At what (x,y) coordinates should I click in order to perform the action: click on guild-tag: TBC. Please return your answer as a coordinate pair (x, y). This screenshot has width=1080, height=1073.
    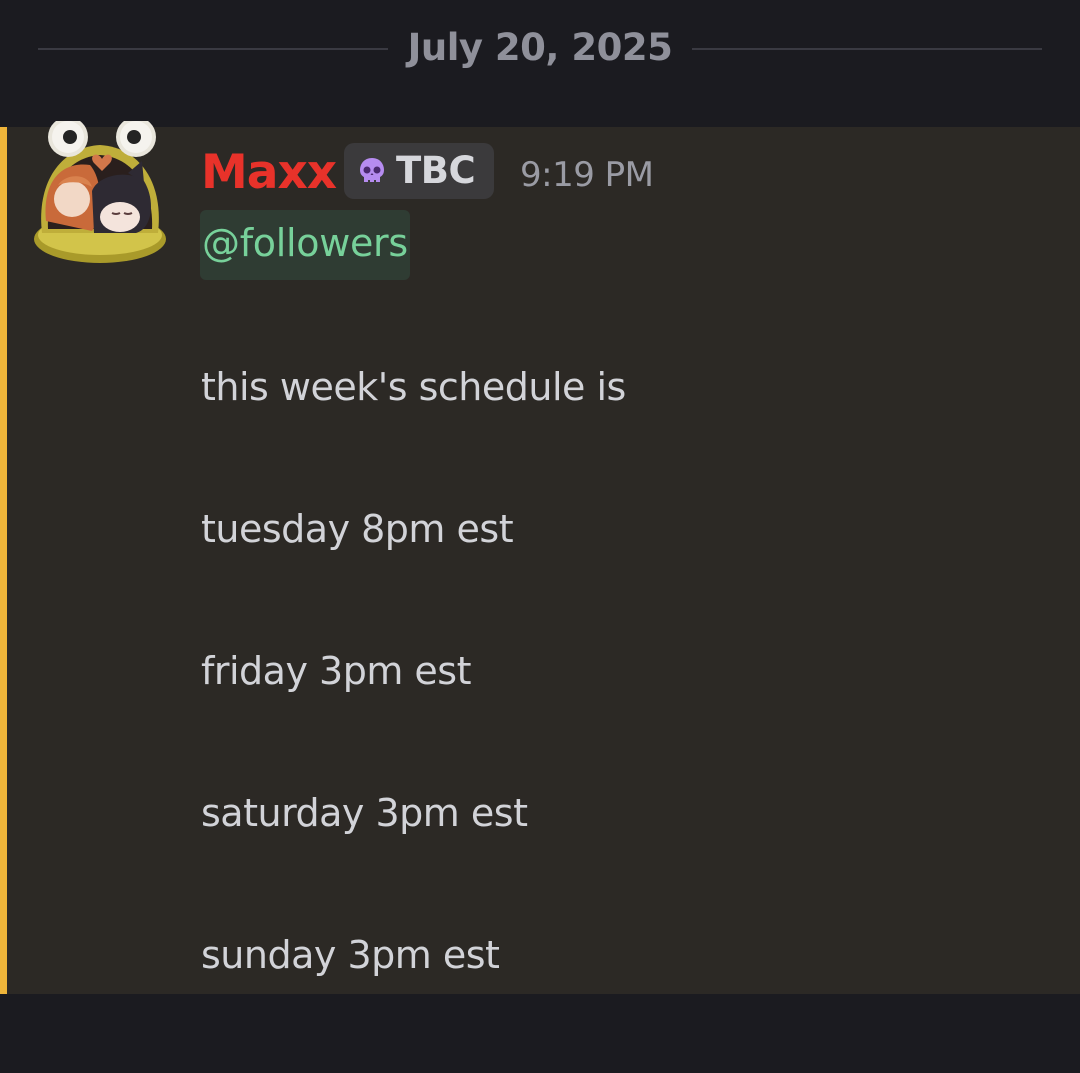
    Looking at the image, I should click on (419, 171).